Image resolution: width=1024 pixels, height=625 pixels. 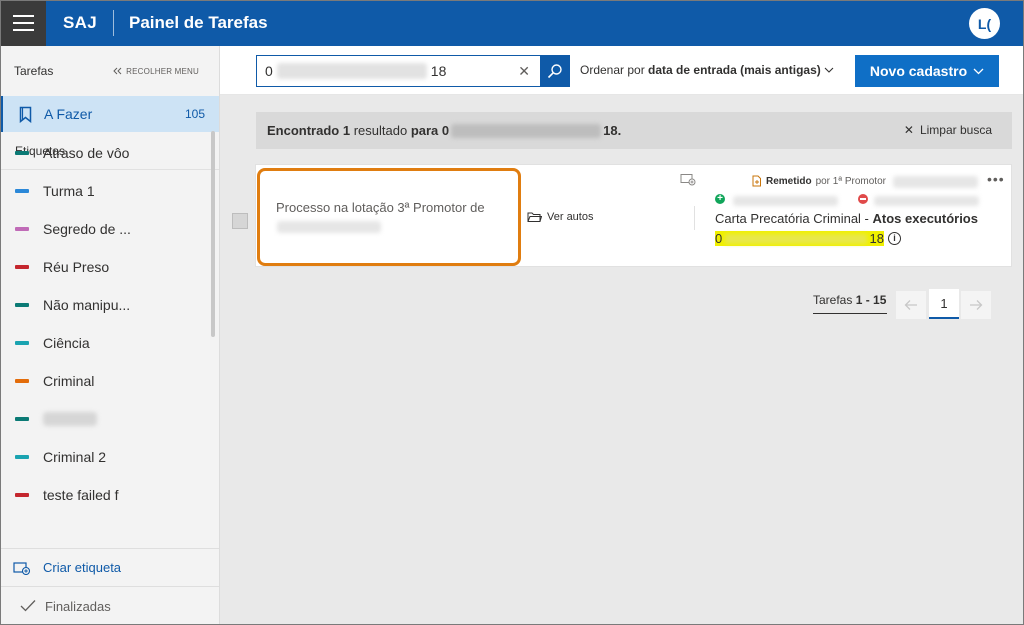 What do you see at coordinates (109, 419) in the screenshot?
I see `sidebar-tag-item` at bounding box center [109, 419].